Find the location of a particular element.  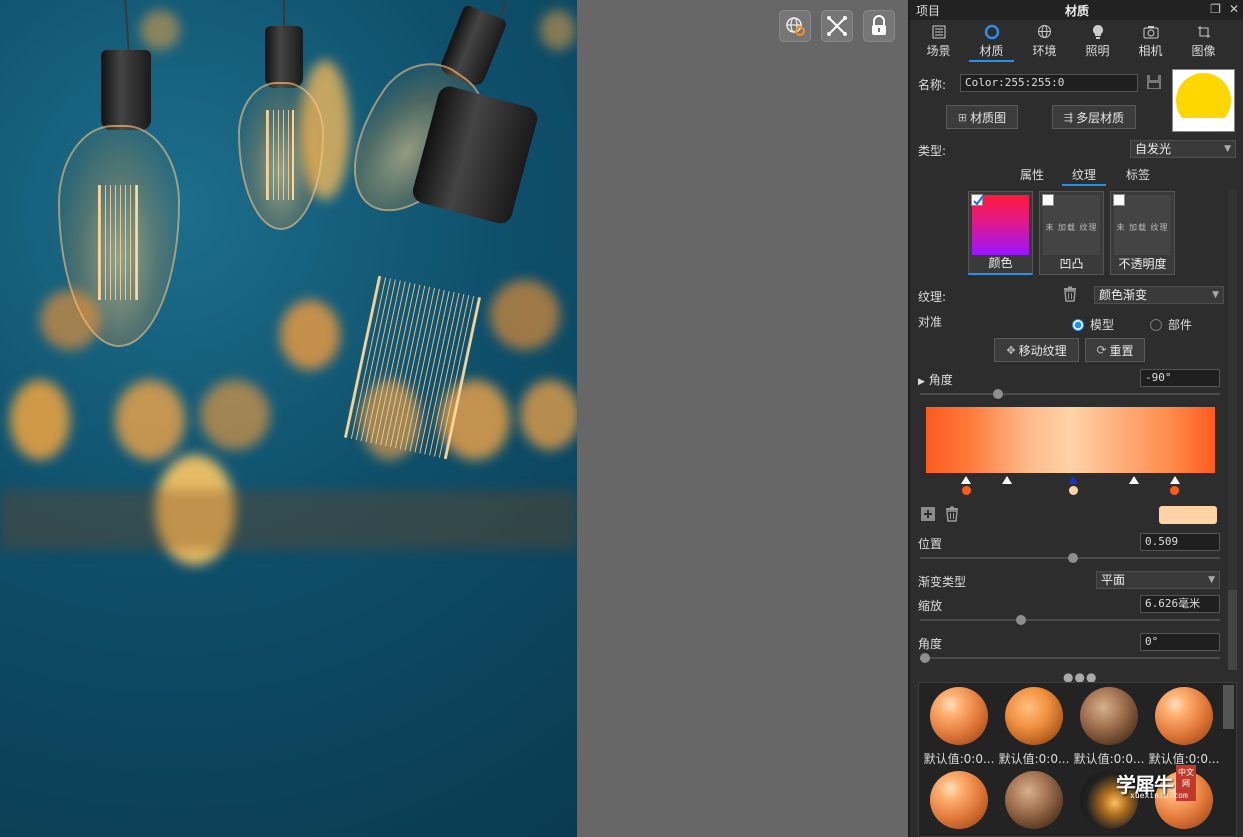

globe-sync-button is located at coordinates (795, 26).